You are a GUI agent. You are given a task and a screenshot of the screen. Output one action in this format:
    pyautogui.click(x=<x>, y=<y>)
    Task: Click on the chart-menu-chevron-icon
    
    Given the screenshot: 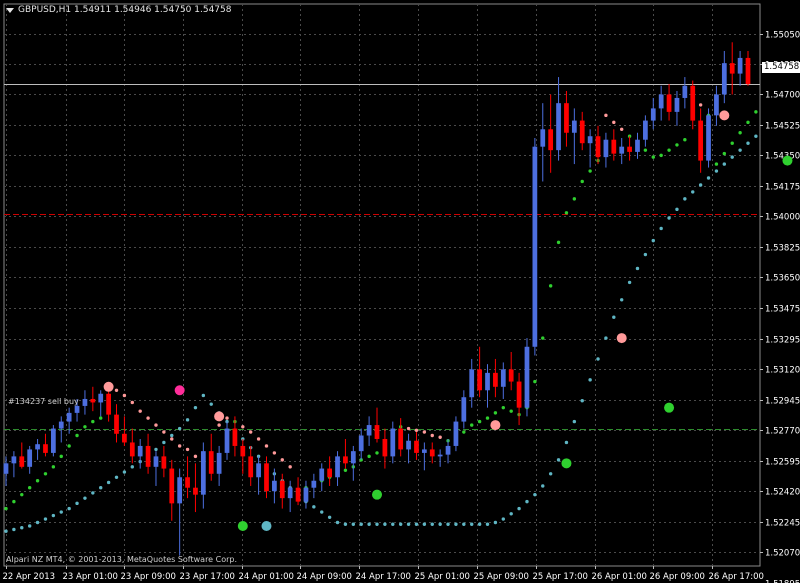 What is the action you would take?
    pyautogui.click(x=10, y=10)
    